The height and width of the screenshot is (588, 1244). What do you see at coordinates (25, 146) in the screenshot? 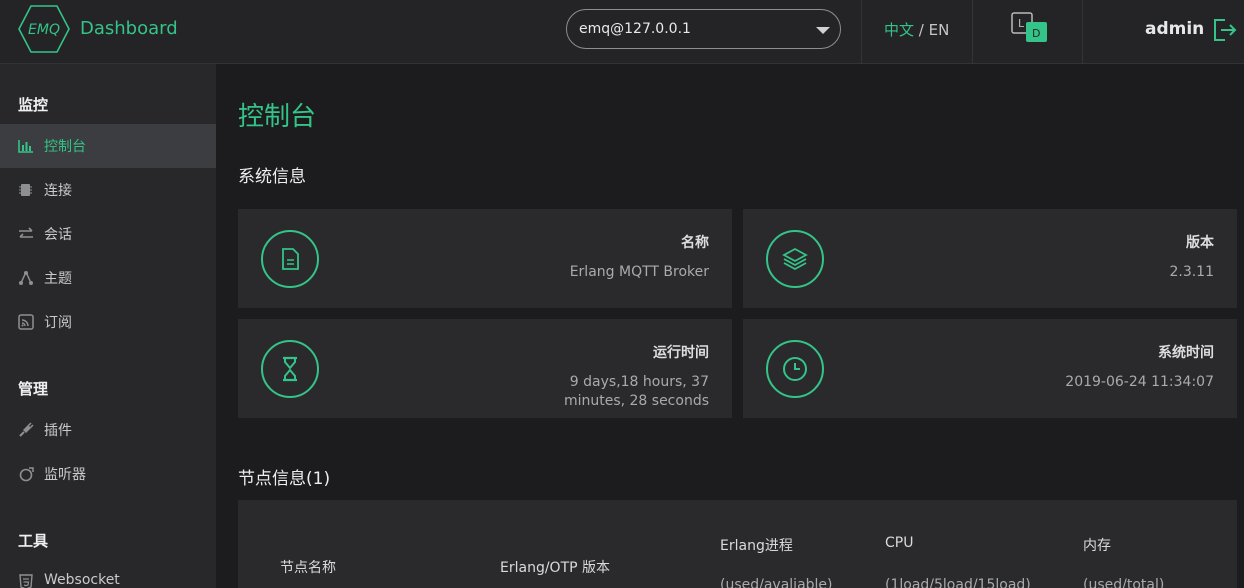
I see `bar-chart-icon` at bounding box center [25, 146].